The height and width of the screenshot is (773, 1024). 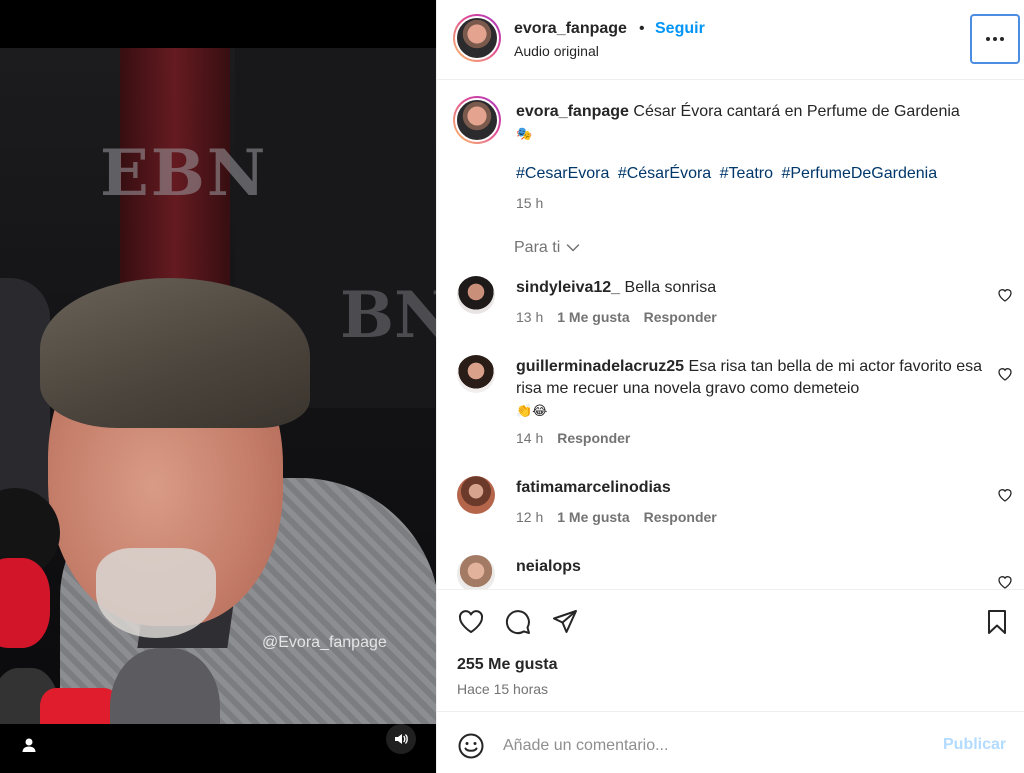 What do you see at coordinates (507, 665) in the screenshot?
I see `likes-count: 255 Me gusta` at bounding box center [507, 665].